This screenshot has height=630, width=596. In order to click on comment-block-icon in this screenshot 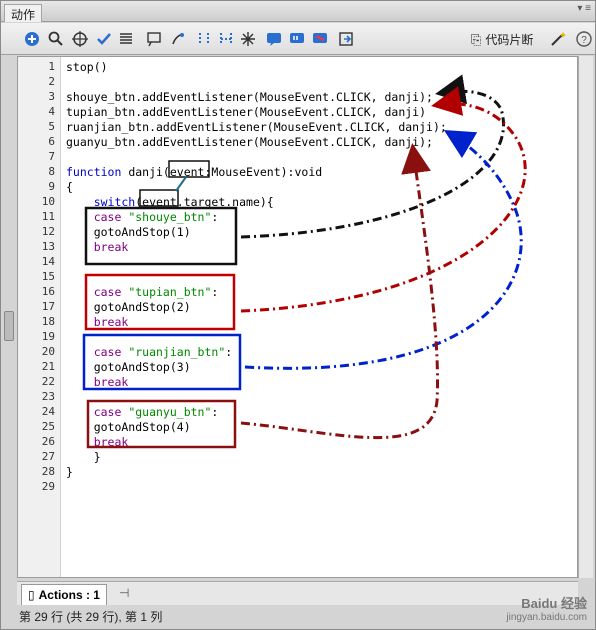, I will do `click(274, 39)`.